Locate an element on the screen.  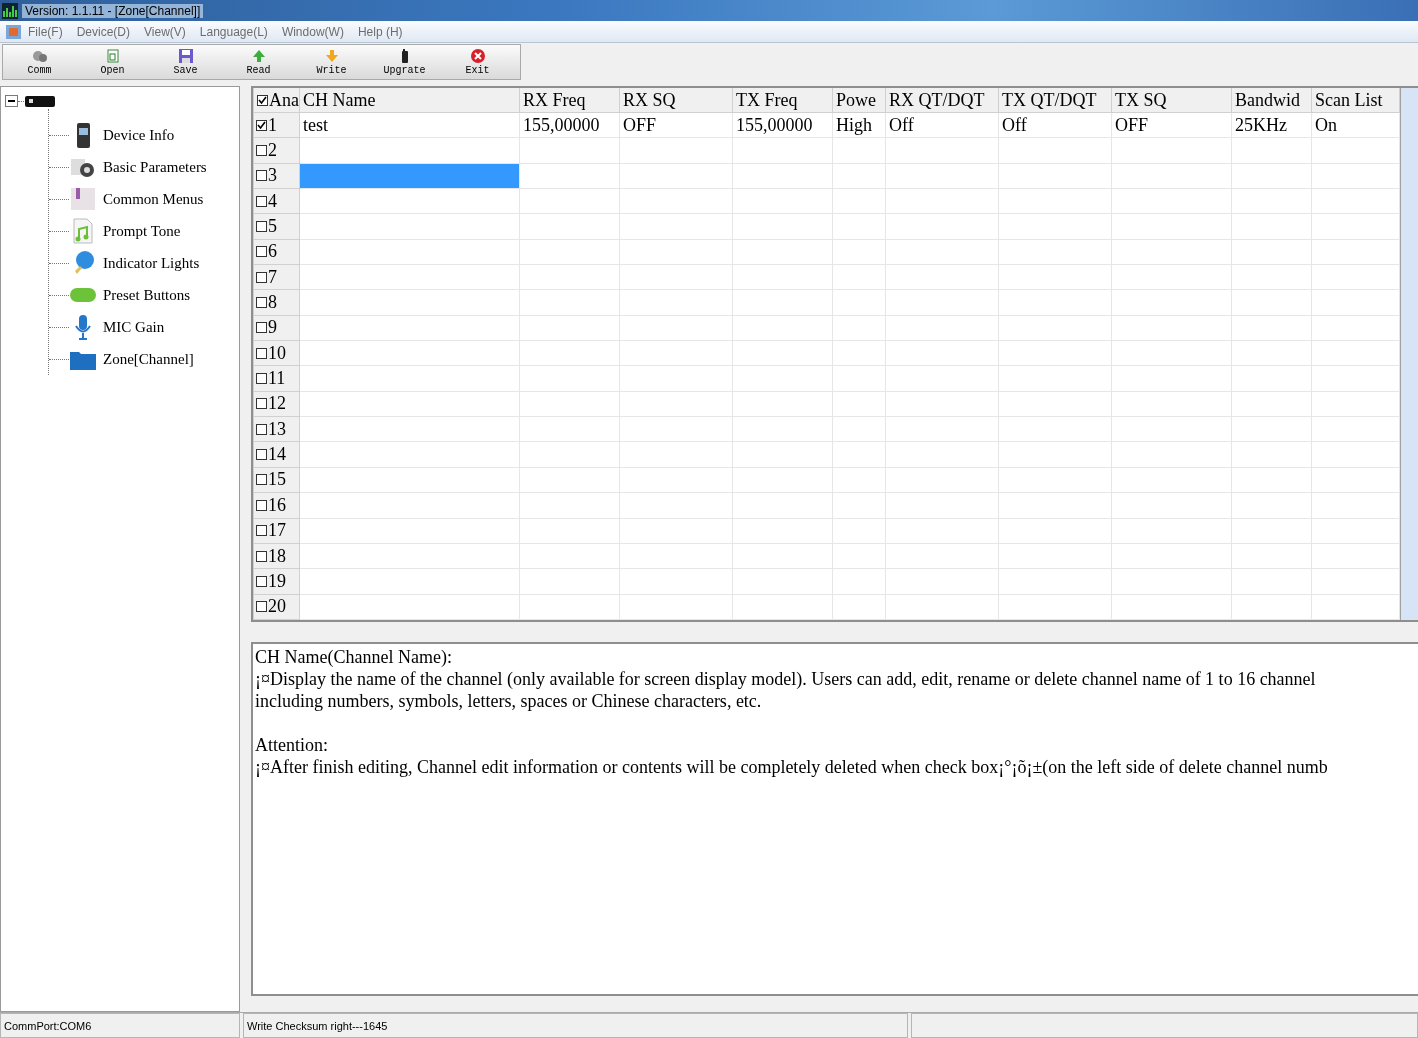
column-header: RX SQ is located at coordinates (676, 100).